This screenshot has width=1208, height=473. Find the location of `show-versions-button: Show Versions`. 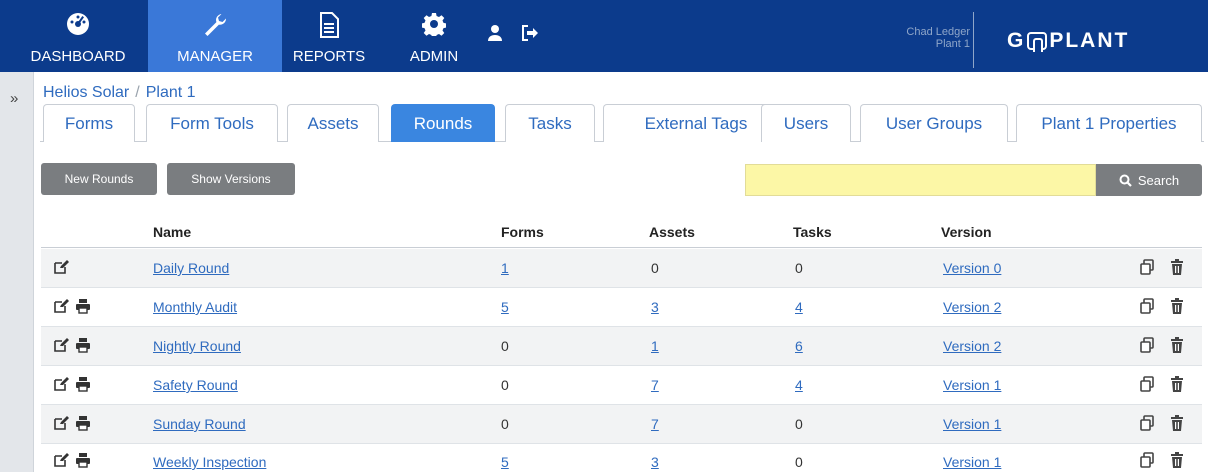

show-versions-button: Show Versions is located at coordinates (231, 179).